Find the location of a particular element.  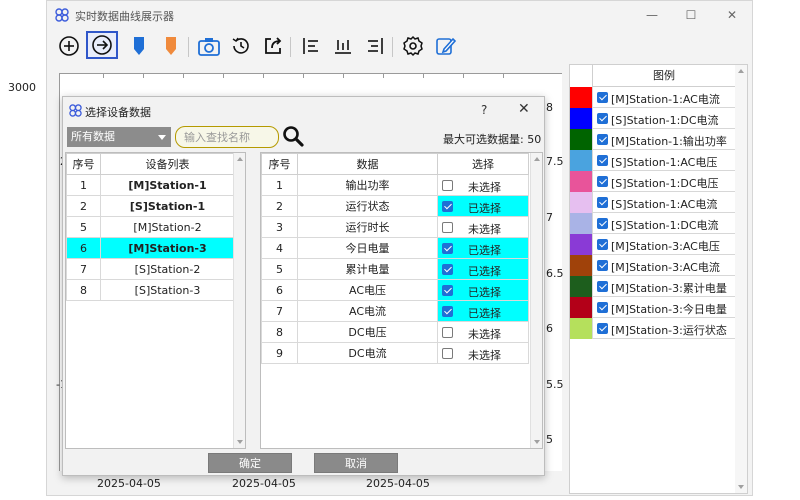

legend-item: [M]Station-1:输出功率 is located at coordinates (652, 139).